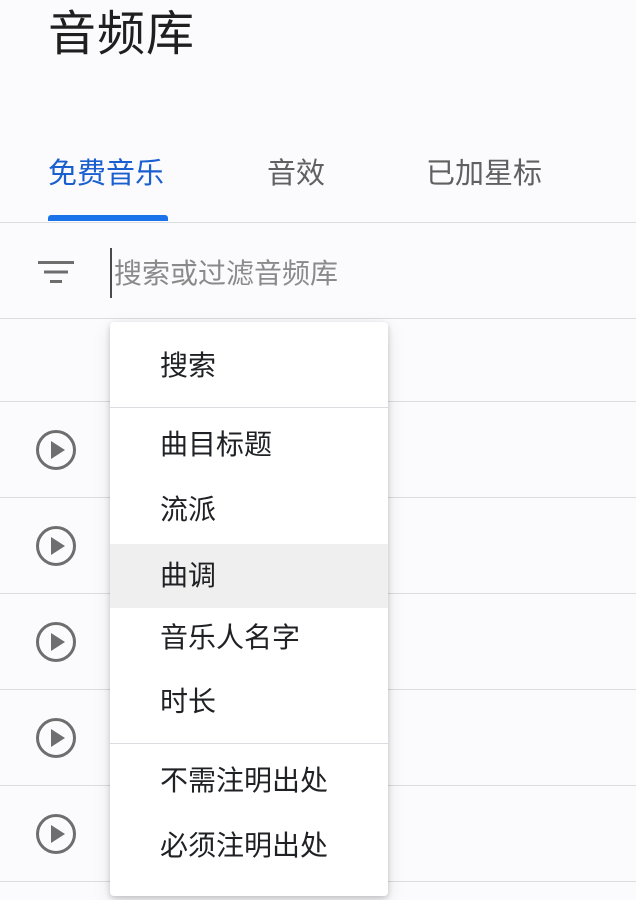  What do you see at coordinates (188, 575) in the screenshot?
I see `menu-item-label: 曲调` at bounding box center [188, 575].